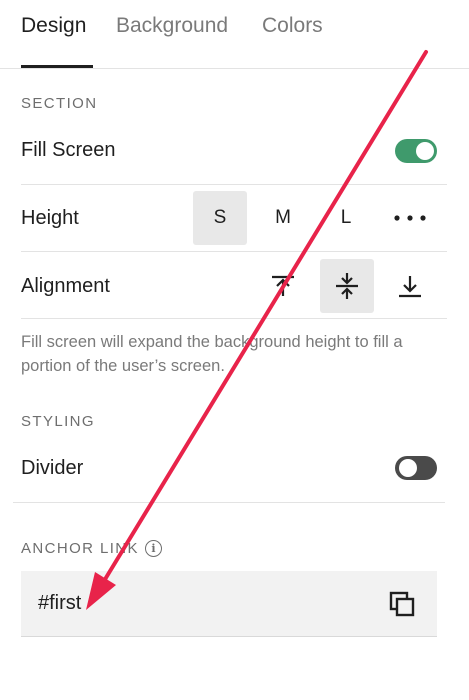  I want to click on anchor-link-heading: ANCHOR LINK i, so click(91, 548).